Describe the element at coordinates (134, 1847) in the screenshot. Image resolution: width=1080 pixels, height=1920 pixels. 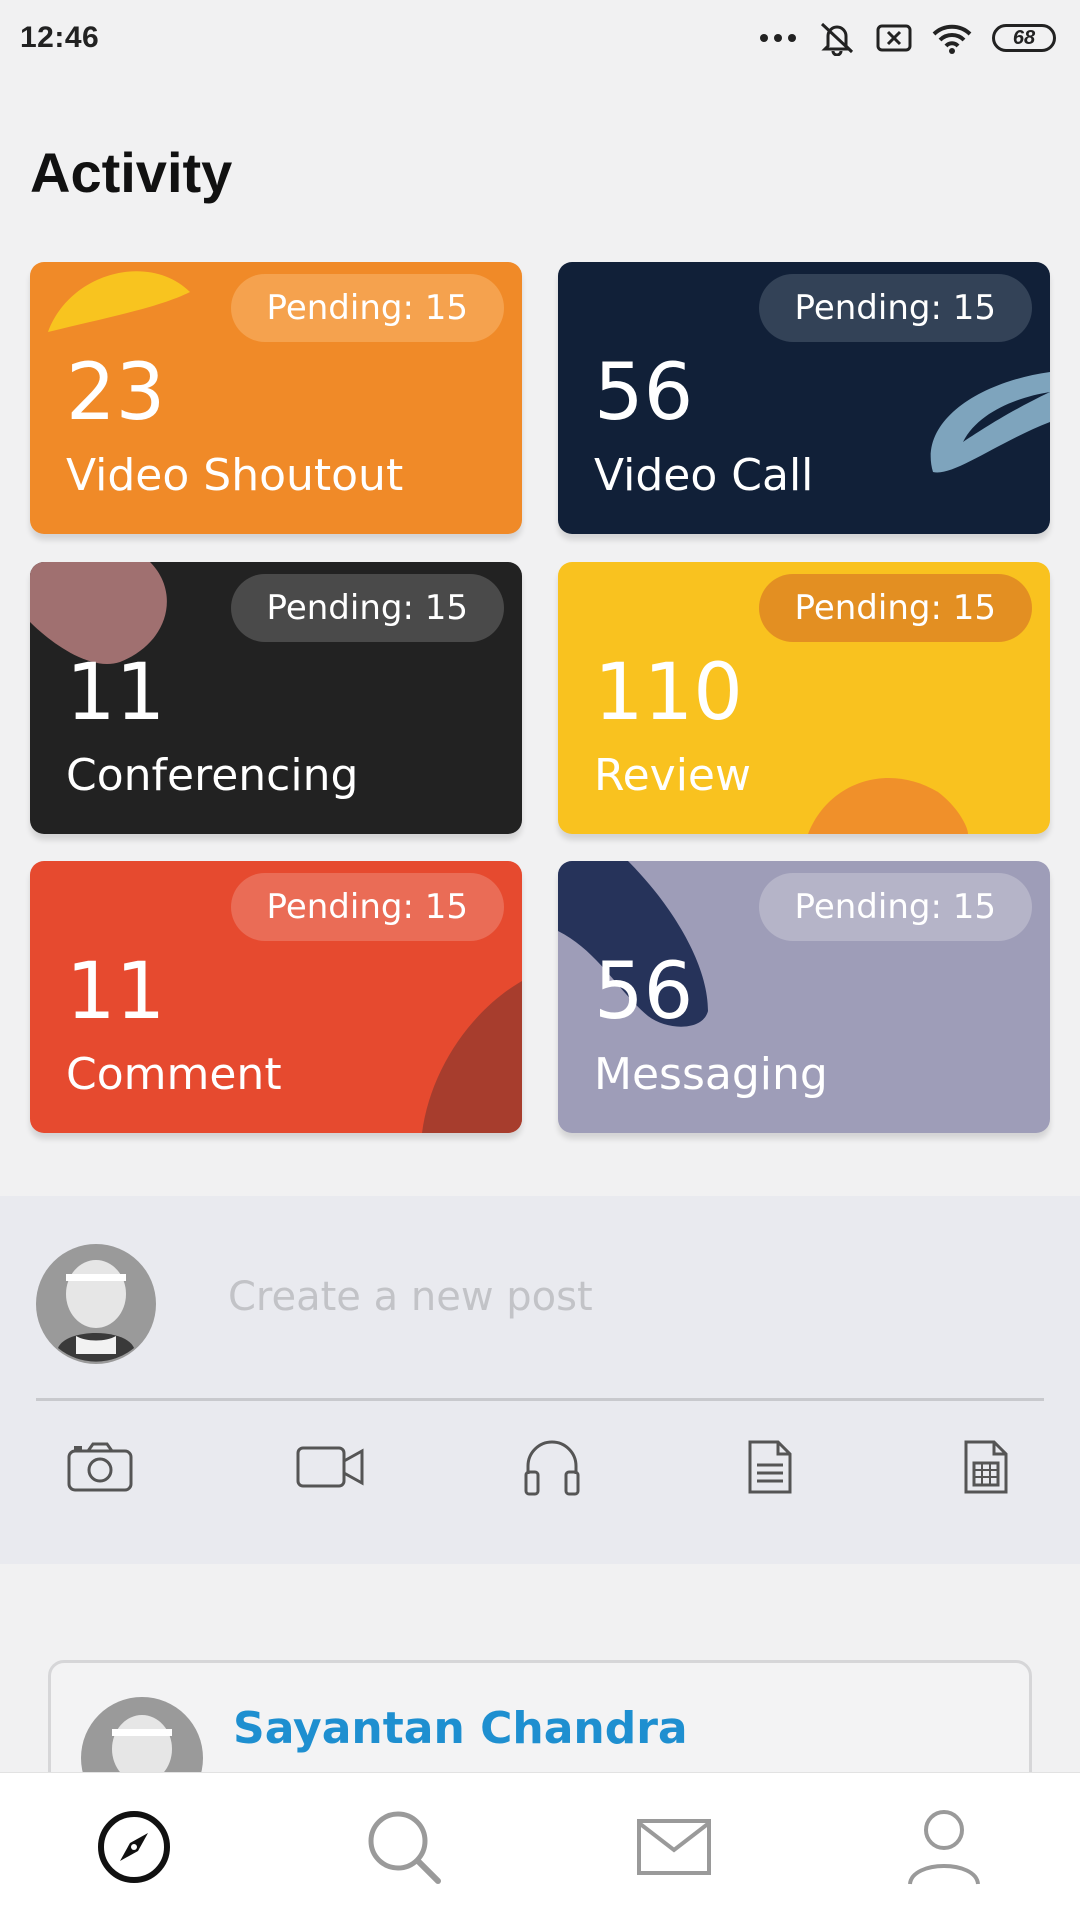
I see `explore-icon` at that location.